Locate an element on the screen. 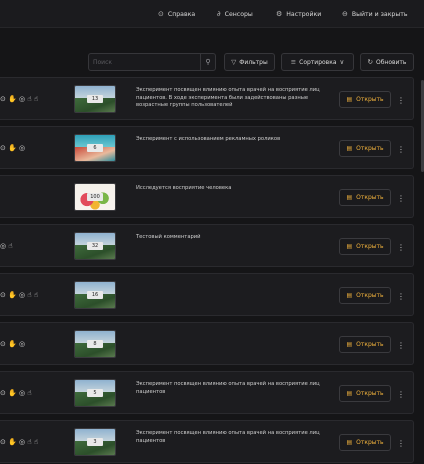 This screenshot has height=464, width=424. settings-link: ⚙ Настройки is located at coordinates (298, 14).